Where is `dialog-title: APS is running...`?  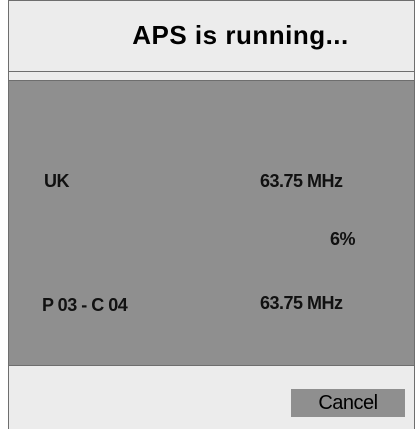
dialog-title: APS is running... is located at coordinates (240, 35).